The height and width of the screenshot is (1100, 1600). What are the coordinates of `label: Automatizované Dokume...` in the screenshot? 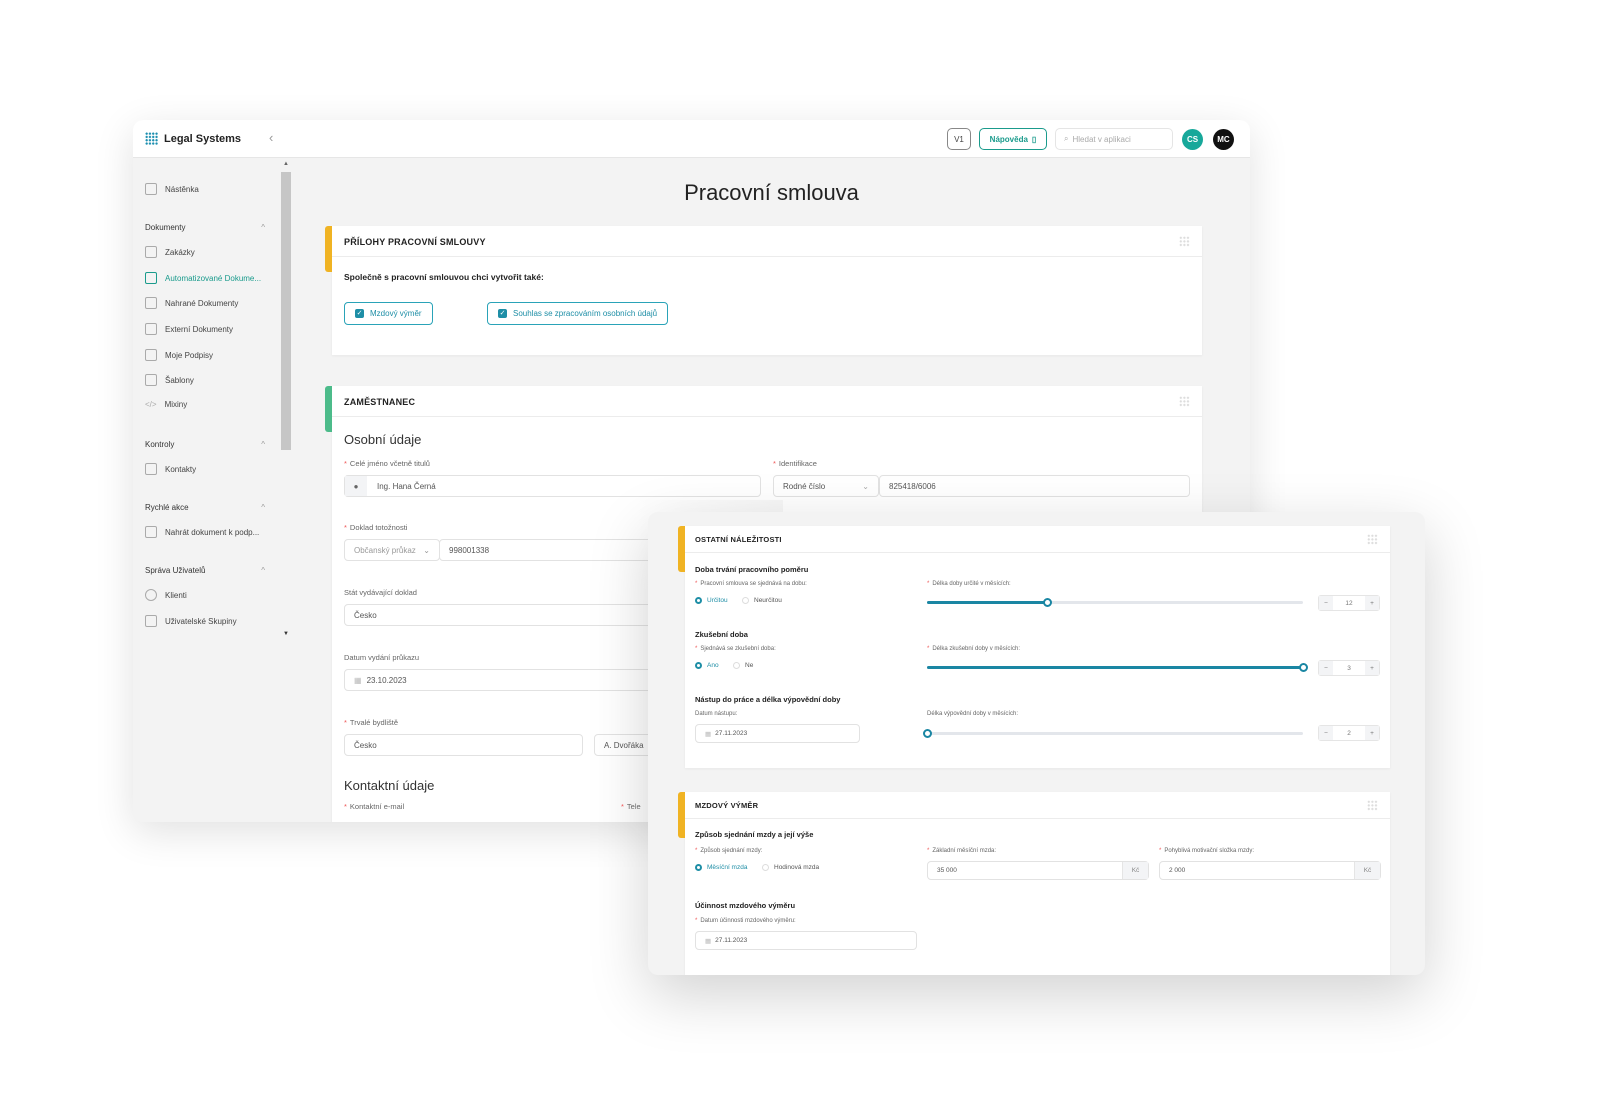 It's located at (213, 278).